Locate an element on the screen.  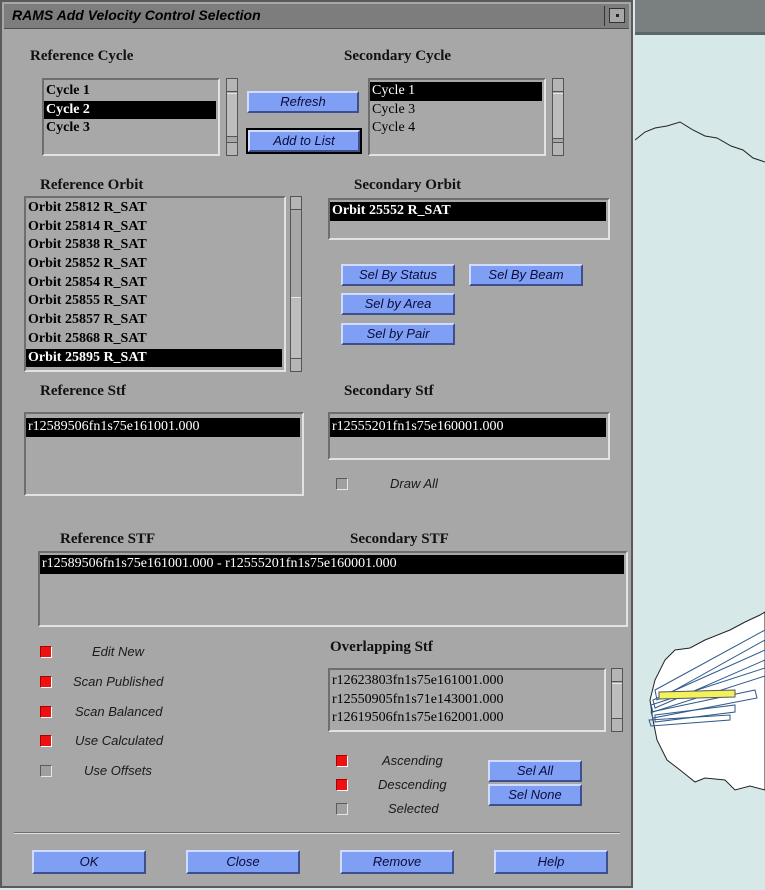
use-offsets-label: Use Offsets is located at coordinates (118, 770).